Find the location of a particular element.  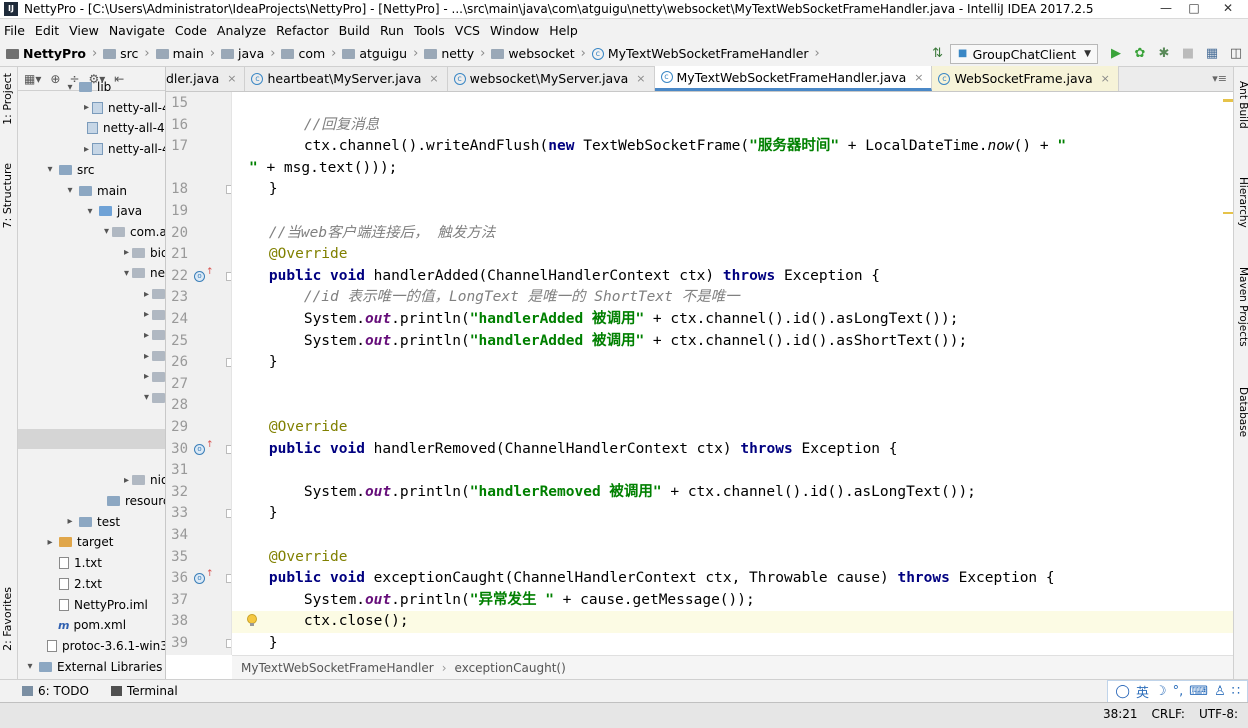

menu-item-run: Run is located at coordinates (393, 30).